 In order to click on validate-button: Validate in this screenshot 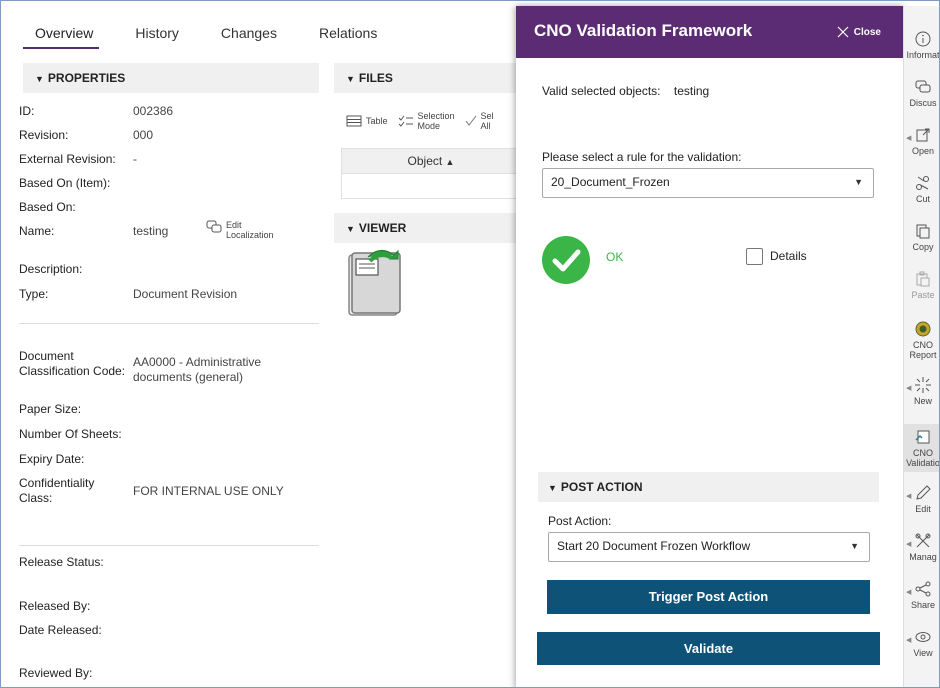, I will do `click(708, 648)`.